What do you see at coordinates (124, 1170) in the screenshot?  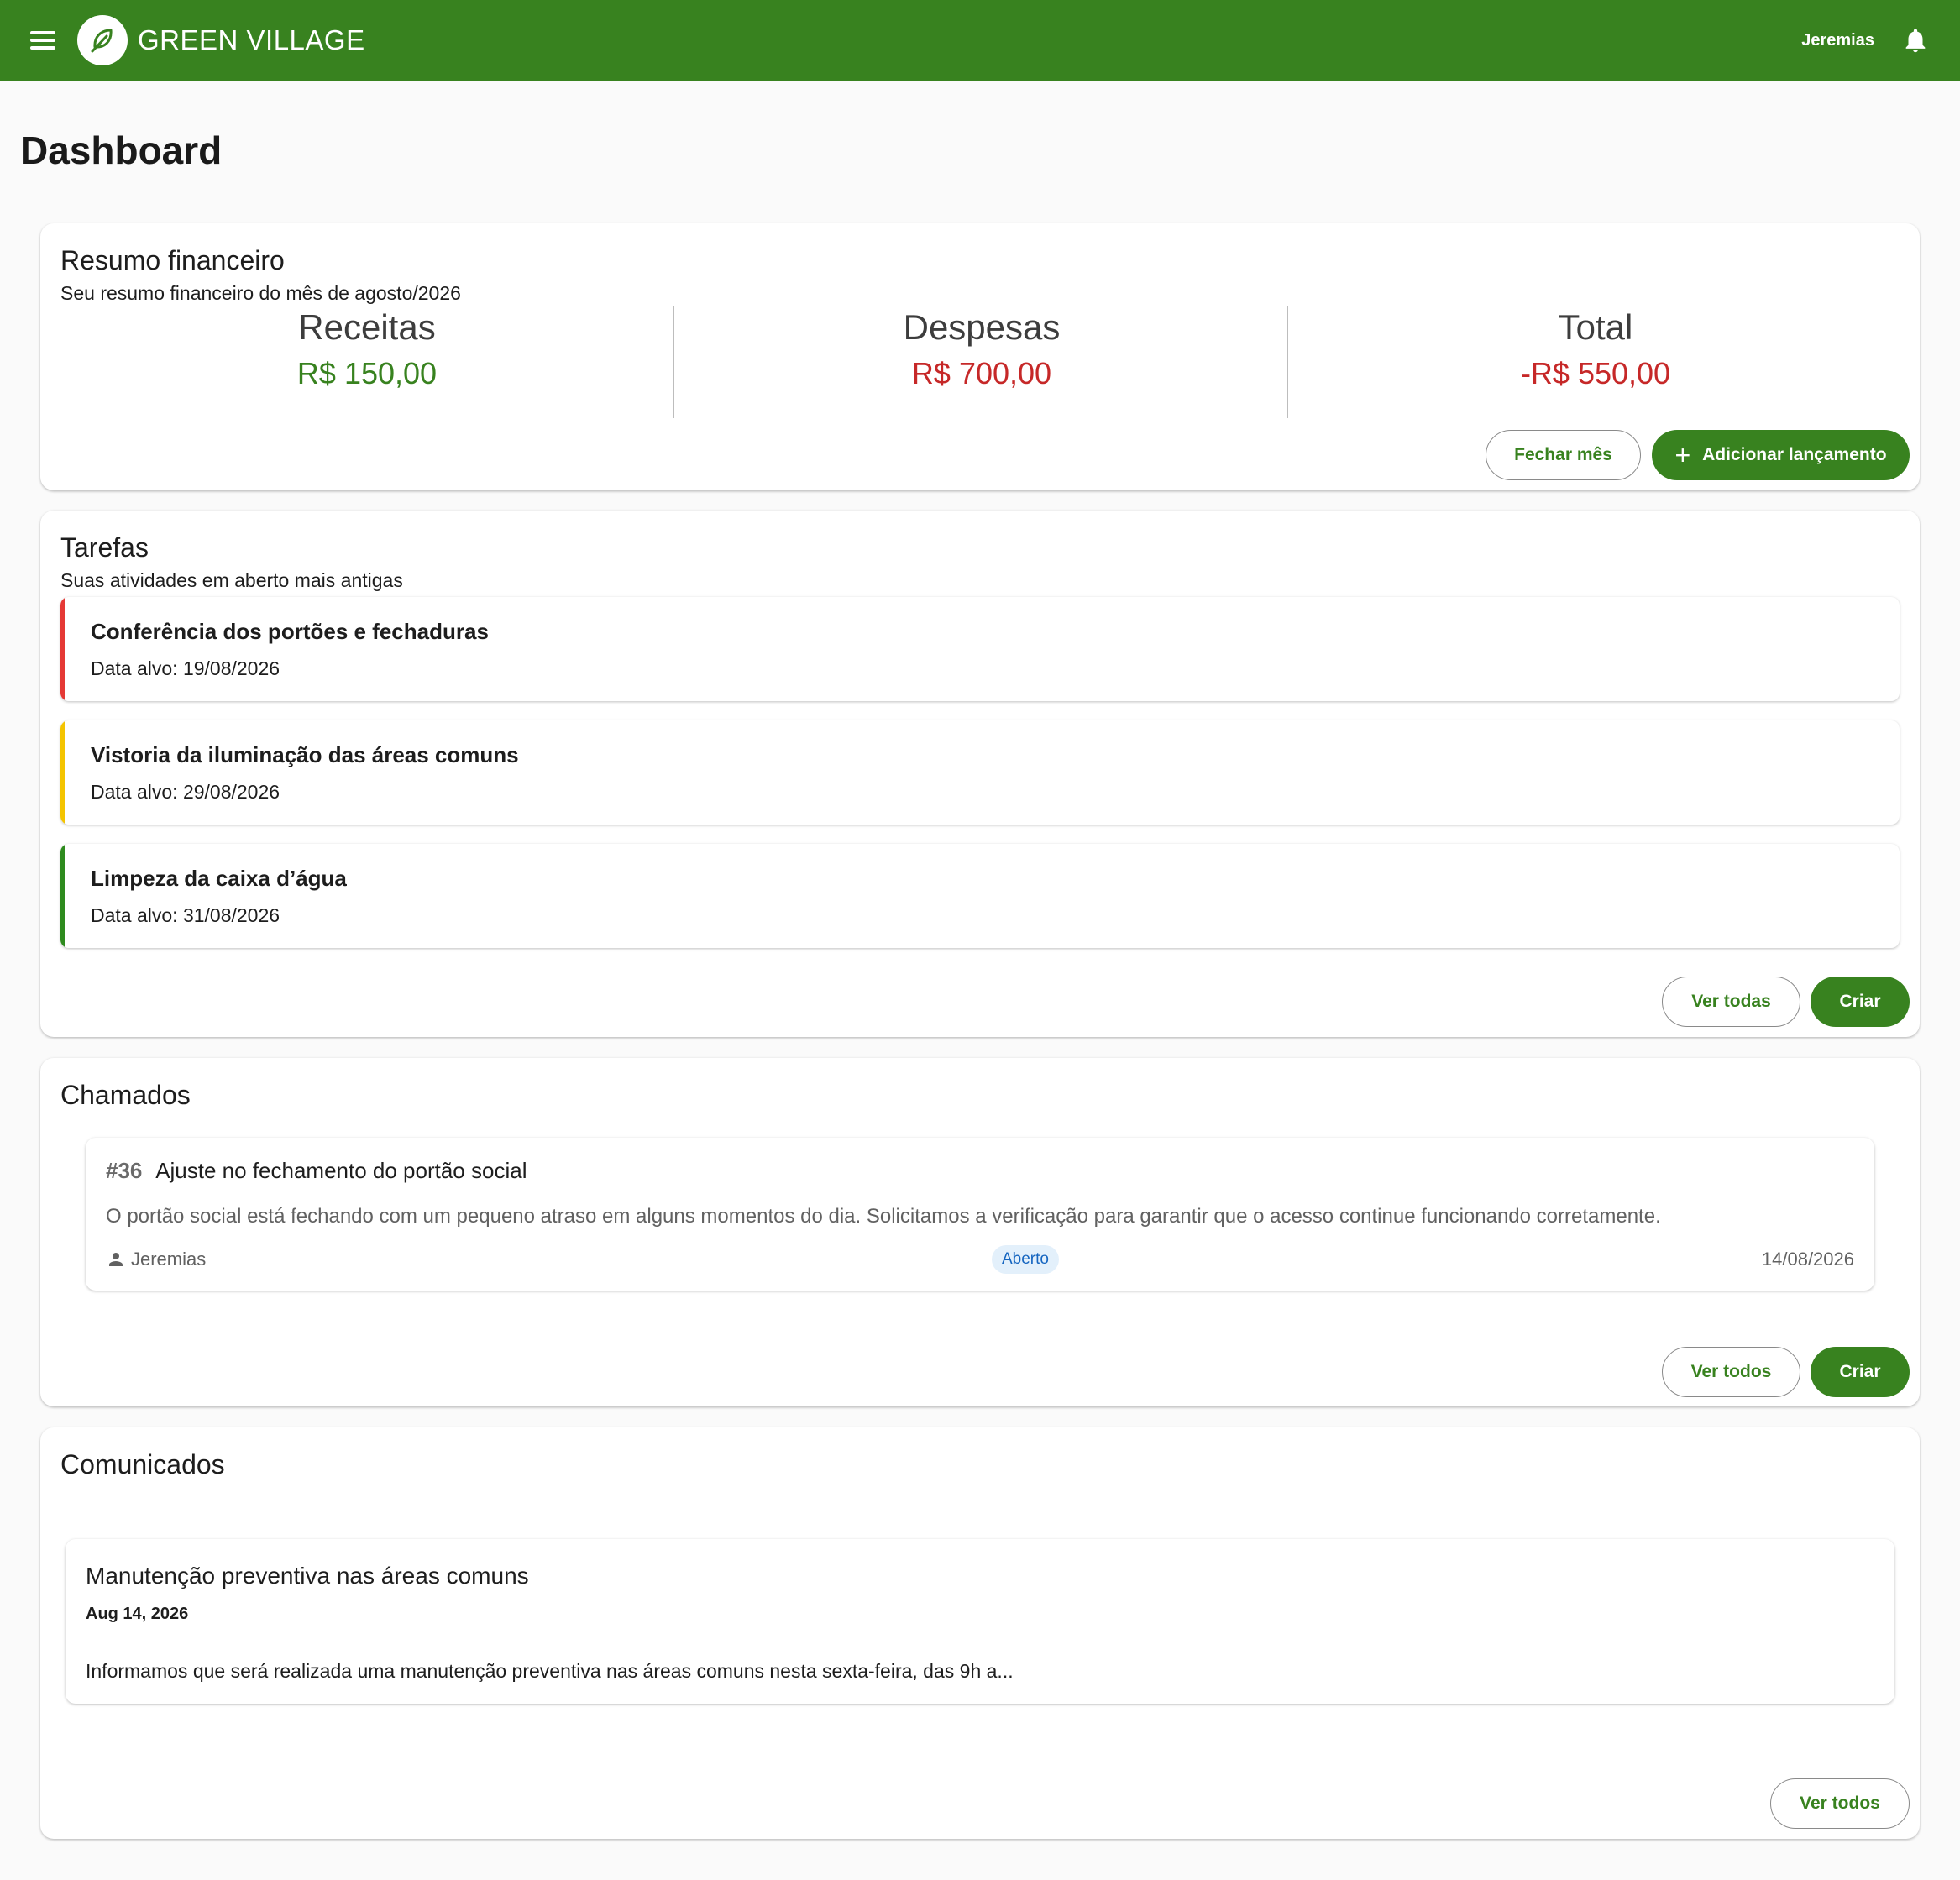 I see `ticket-id: #36` at bounding box center [124, 1170].